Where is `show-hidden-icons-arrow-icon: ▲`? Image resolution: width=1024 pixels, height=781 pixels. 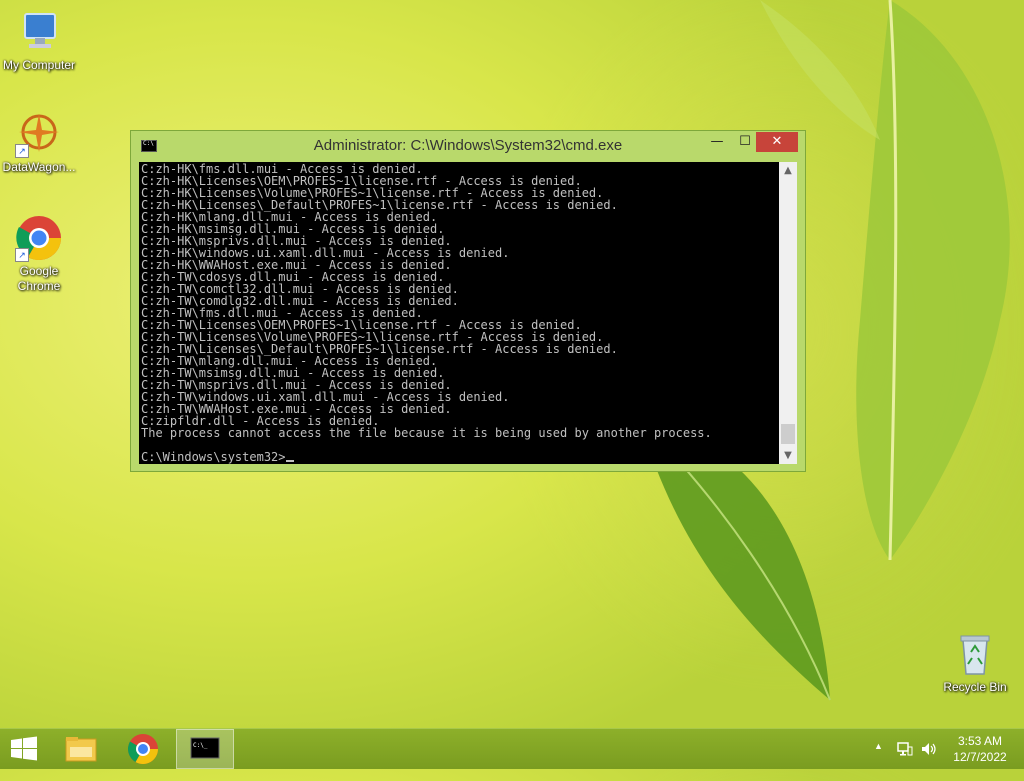 show-hidden-icons-arrow-icon: ▲ is located at coordinates (880, 761).